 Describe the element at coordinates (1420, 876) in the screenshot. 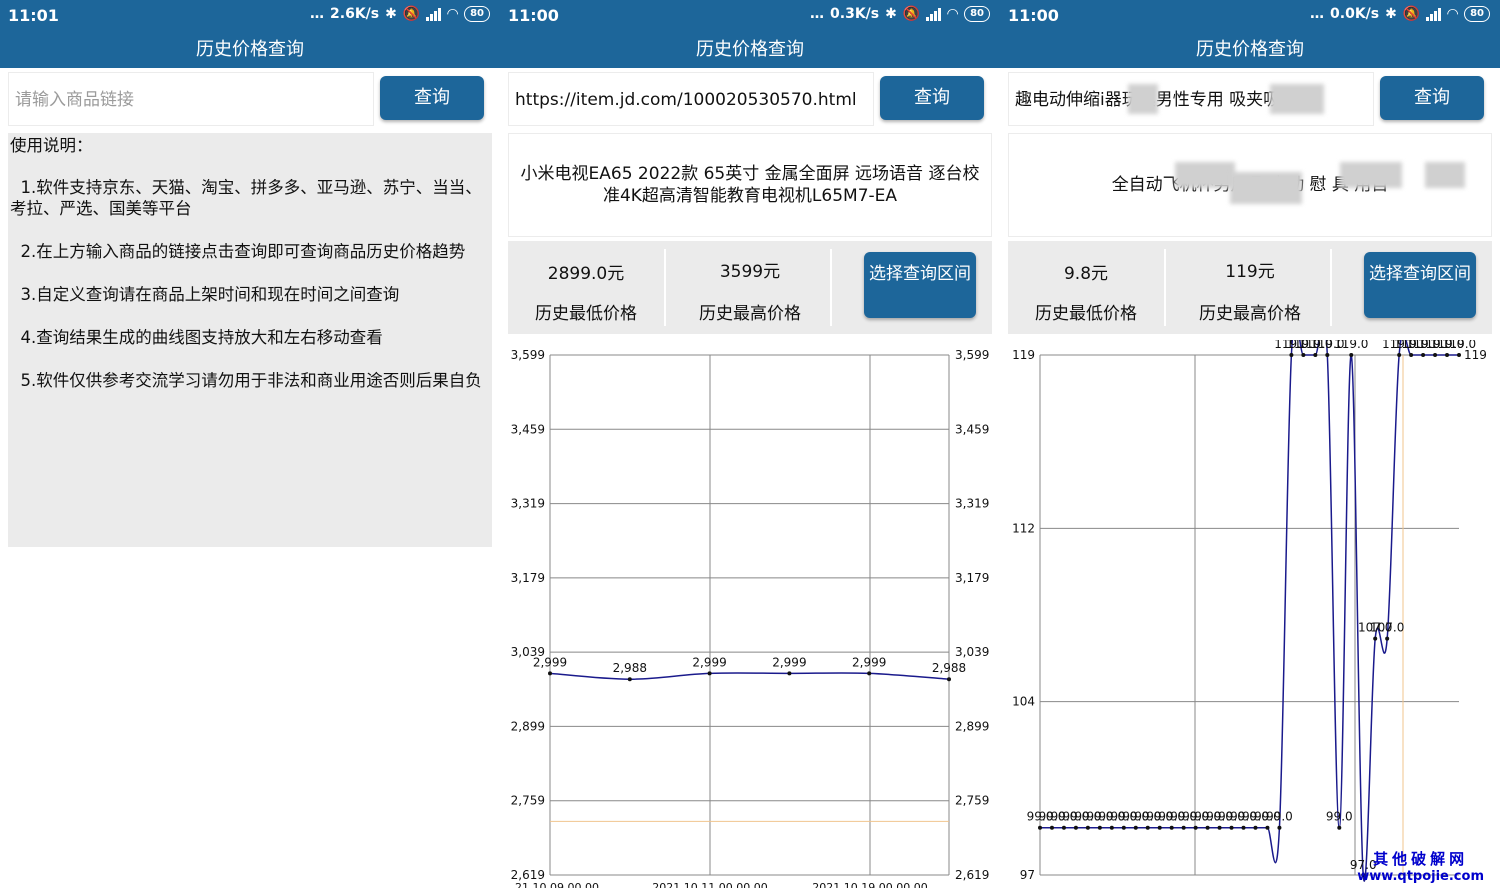

I see `watermark-url: www.qtpojie.com` at that location.